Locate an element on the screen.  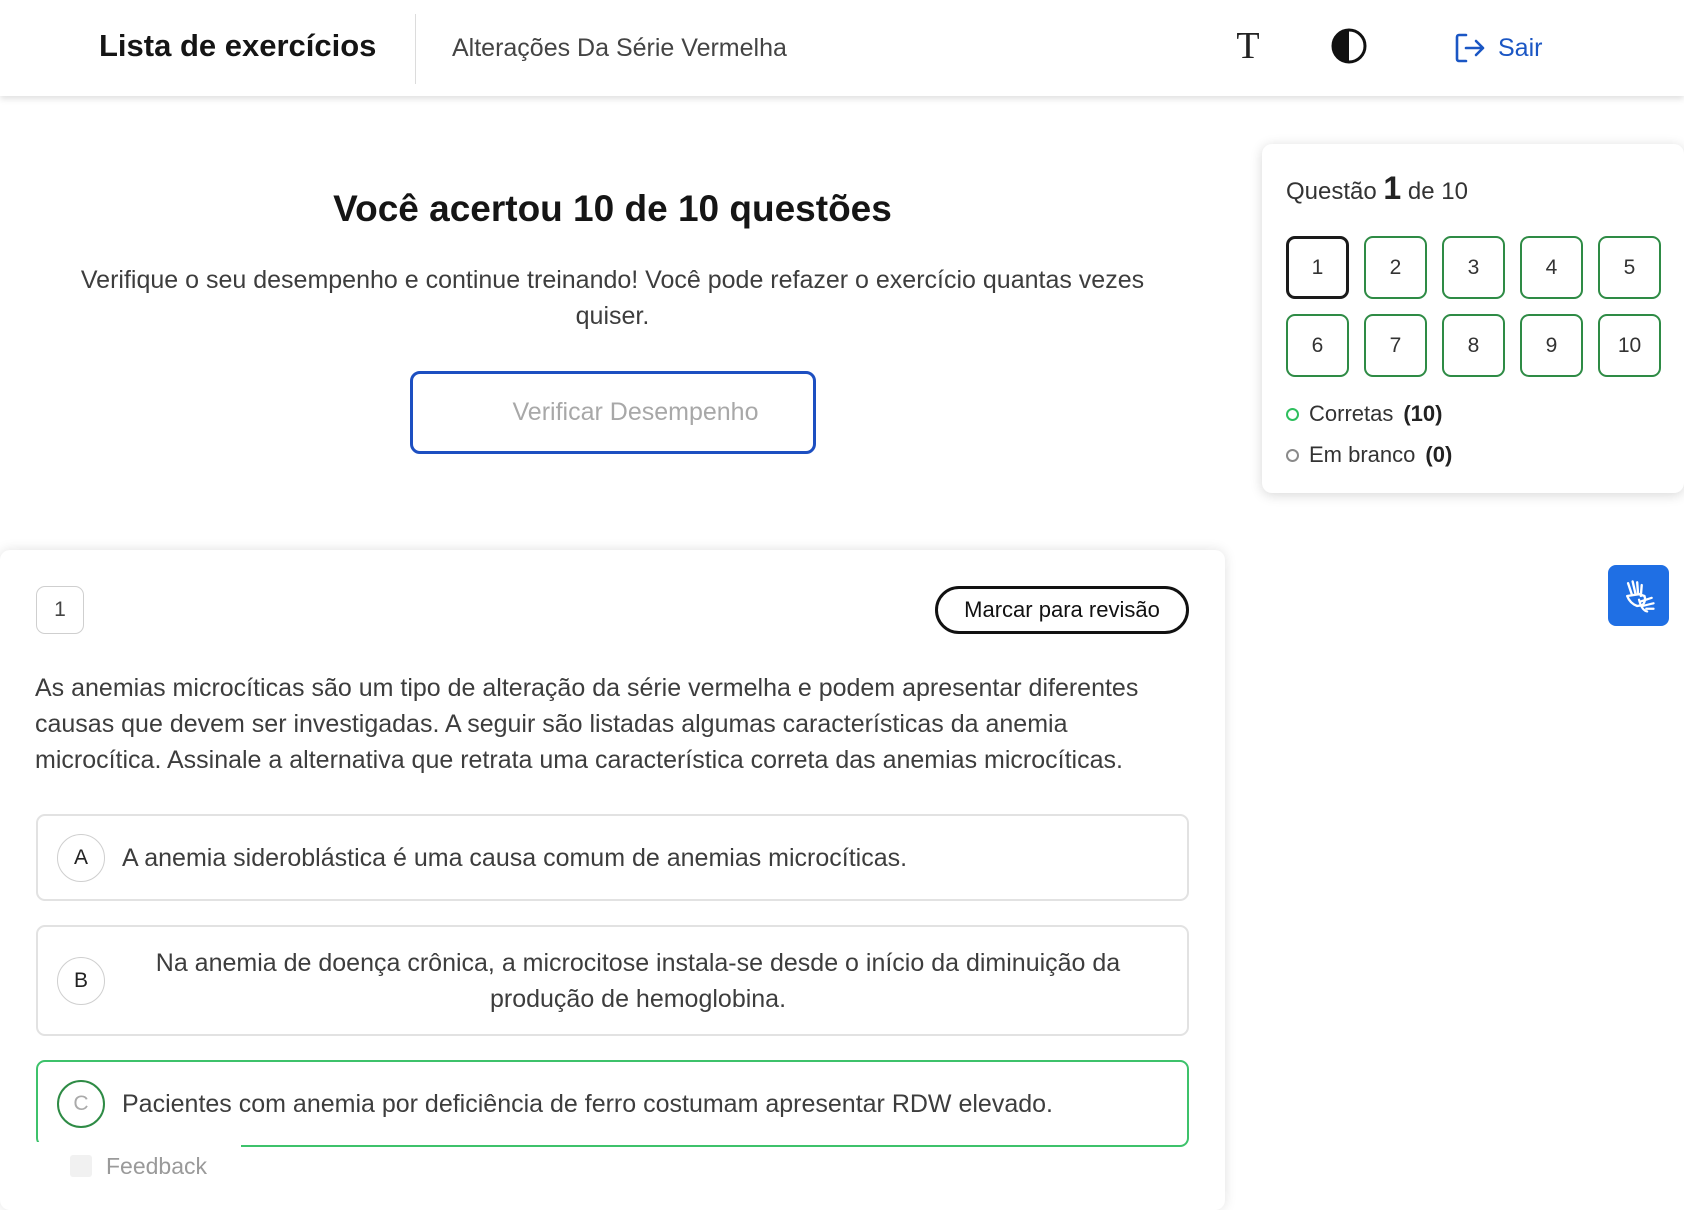
question-button: 5 is located at coordinates (1629, 267).